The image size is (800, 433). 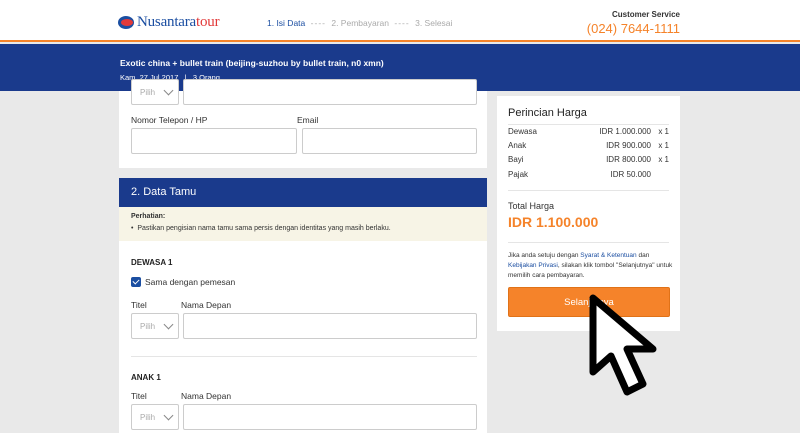 What do you see at coordinates (547, 113) in the screenshot?
I see `price-summary-title: Perincian Harga` at bounding box center [547, 113].